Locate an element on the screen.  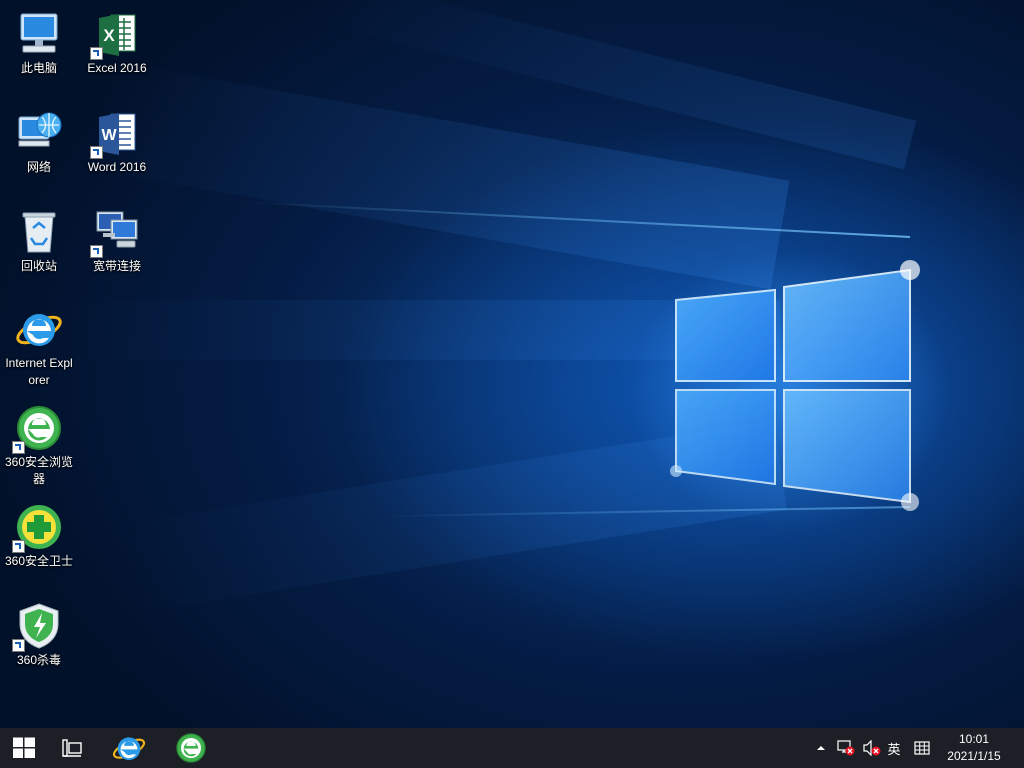
volume-button is located at coordinates (872, 748).